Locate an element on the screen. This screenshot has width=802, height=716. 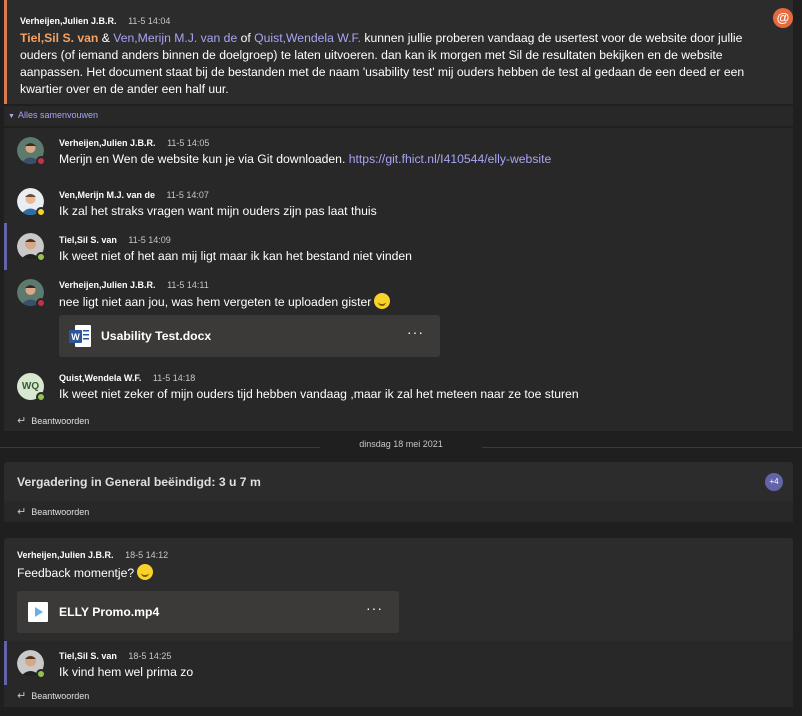
message-header: Verheijen,Julien J.B.R. 11-5 14:05 is located at coordinates (134, 143).